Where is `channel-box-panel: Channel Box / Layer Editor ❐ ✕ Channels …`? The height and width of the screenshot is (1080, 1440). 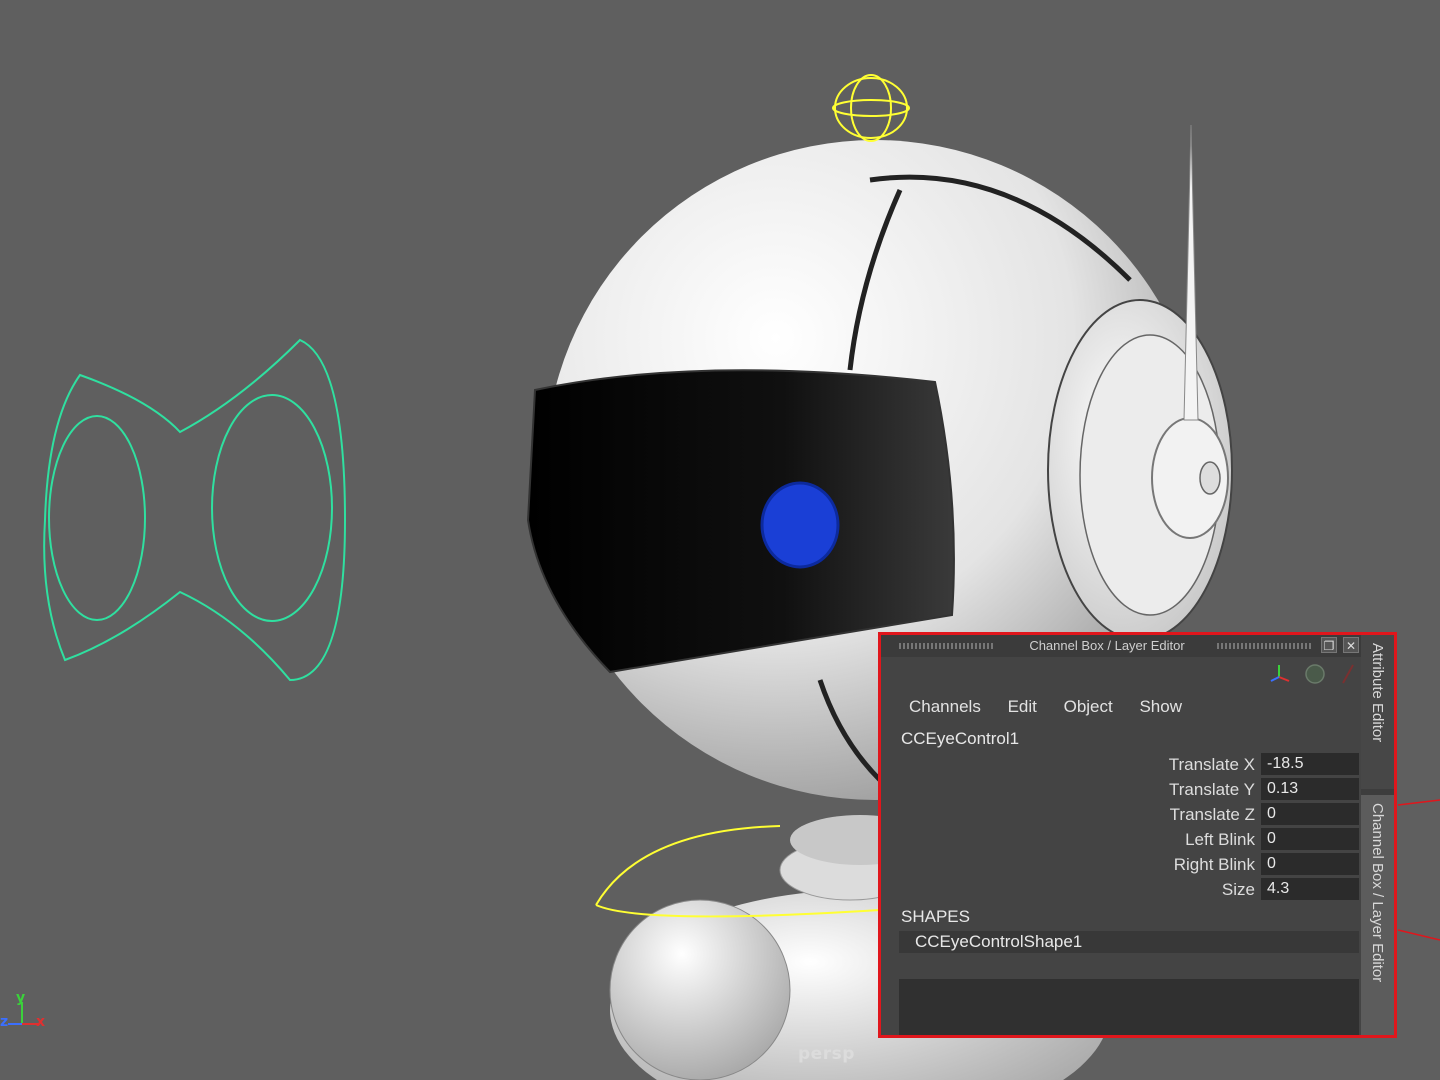
channel-box-panel: Channel Box / Layer Editor ❐ ✕ Channels … is located at coordinates (1137, 835).